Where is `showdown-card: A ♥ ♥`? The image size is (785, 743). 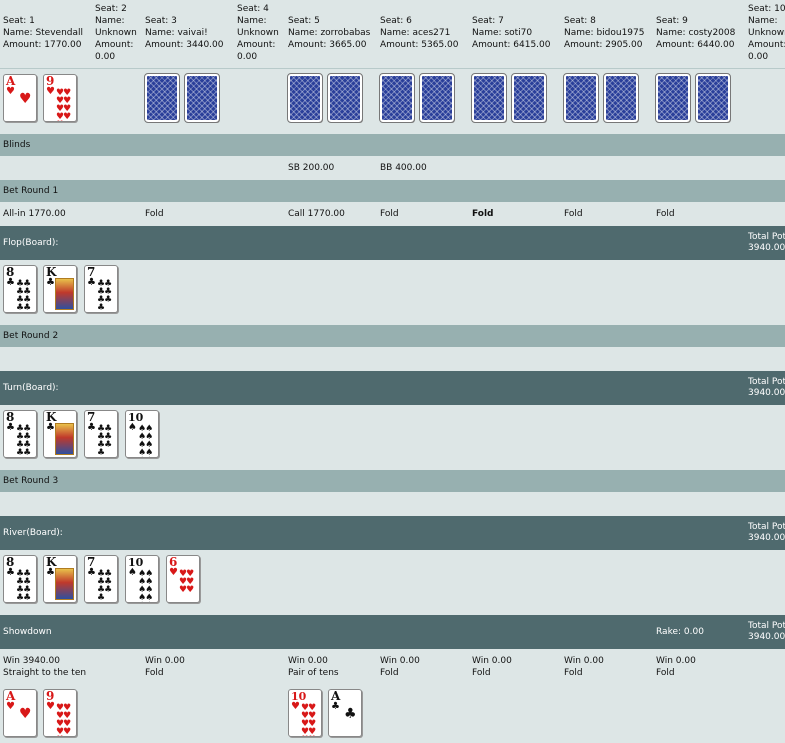 showdown-card: A ♥ ♥ is located at coordinates (20, 713).